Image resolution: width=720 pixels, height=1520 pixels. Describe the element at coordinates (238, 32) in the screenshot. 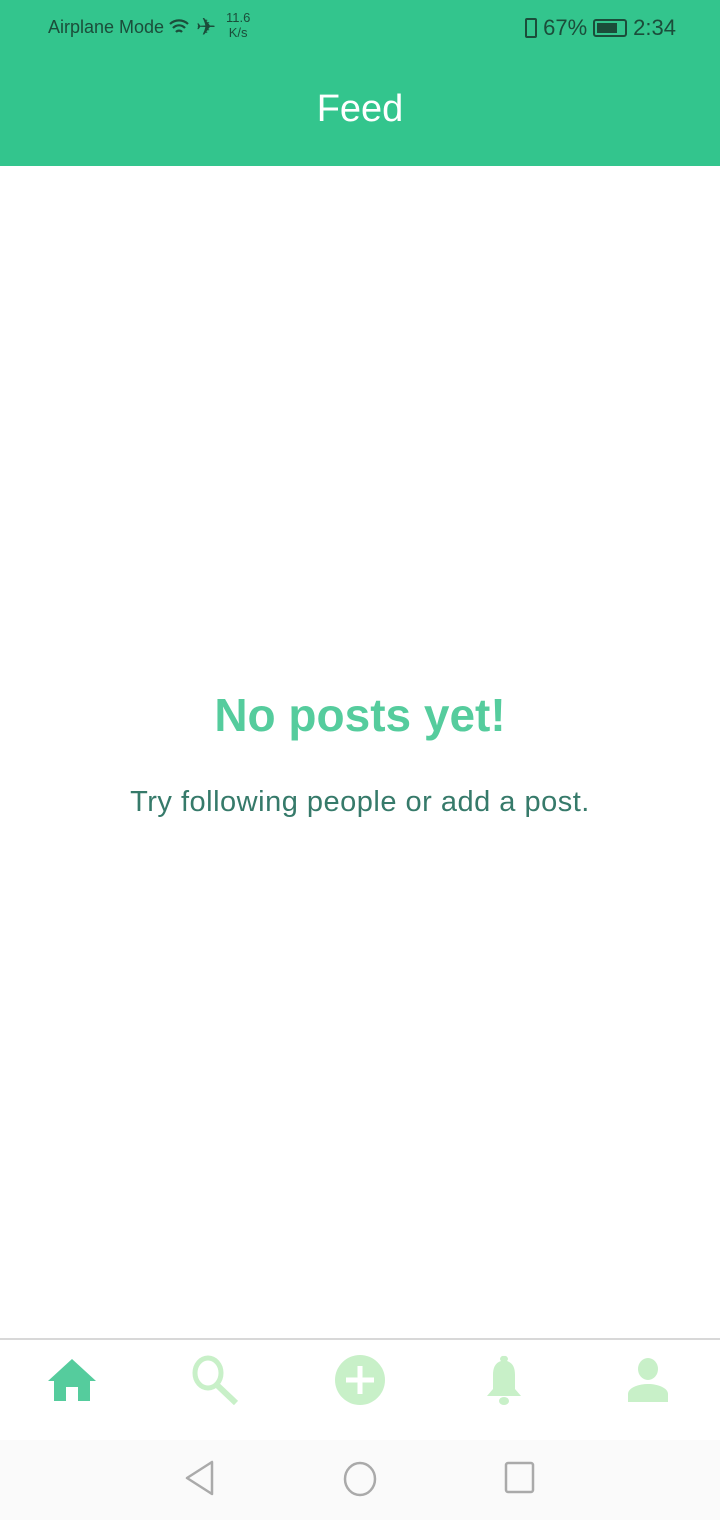

I see `speed-unit: K/s` at that location.